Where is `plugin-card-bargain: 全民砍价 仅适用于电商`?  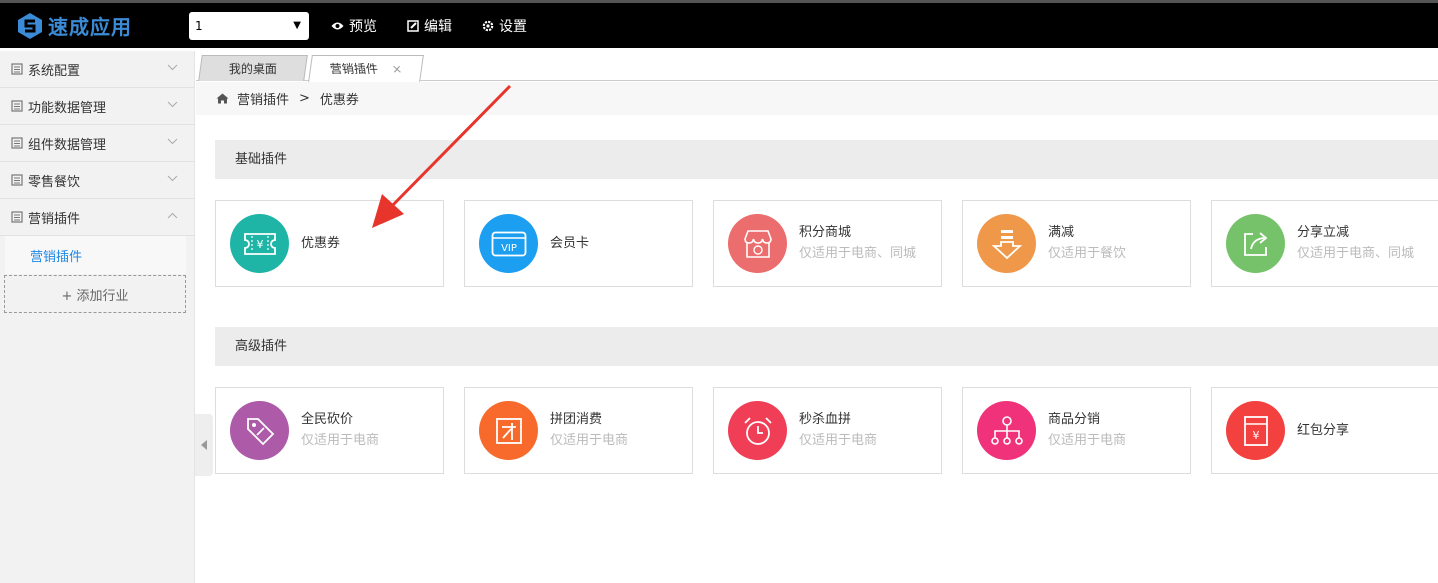 plugin-card-bargain: 全民砍价 仅适用于电商 is located at coordinates (329, 430).